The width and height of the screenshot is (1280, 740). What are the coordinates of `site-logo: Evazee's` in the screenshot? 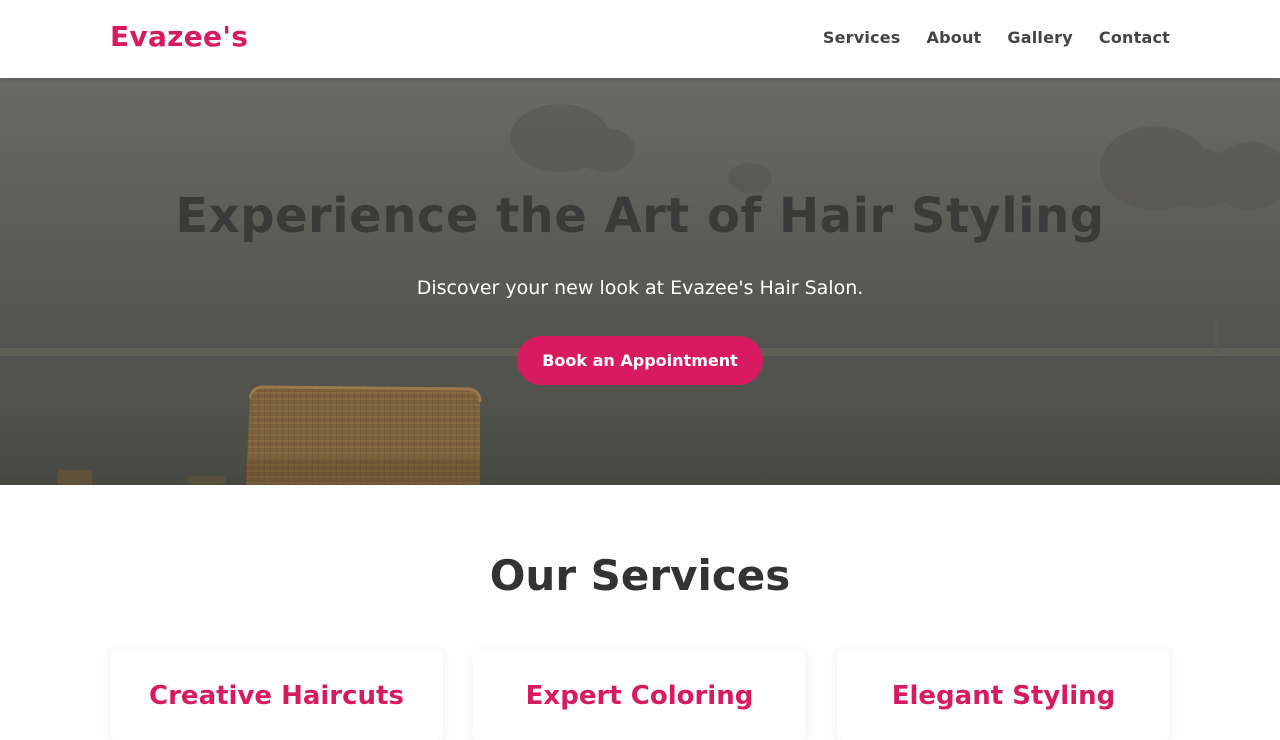 It's located at (179, 36).